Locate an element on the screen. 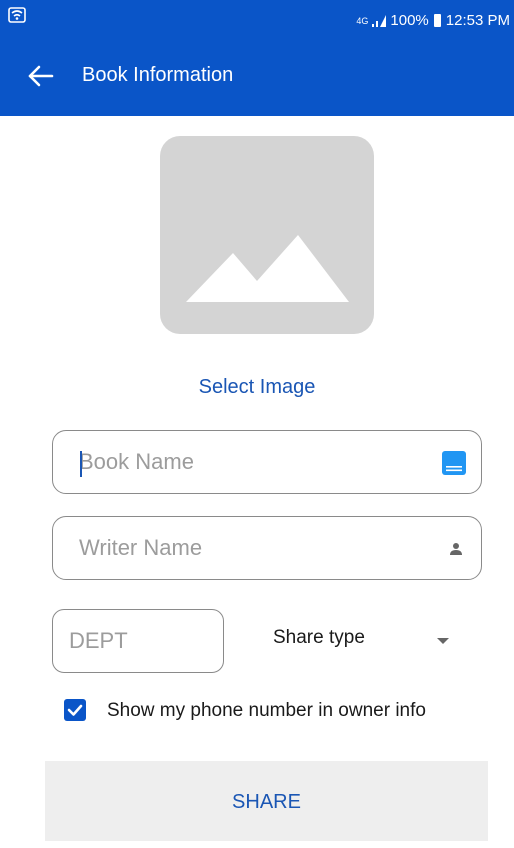 Image resolution: width=514 pixels, height=848 pixels. arrow-back-icon is located at coordinates (42, 76).